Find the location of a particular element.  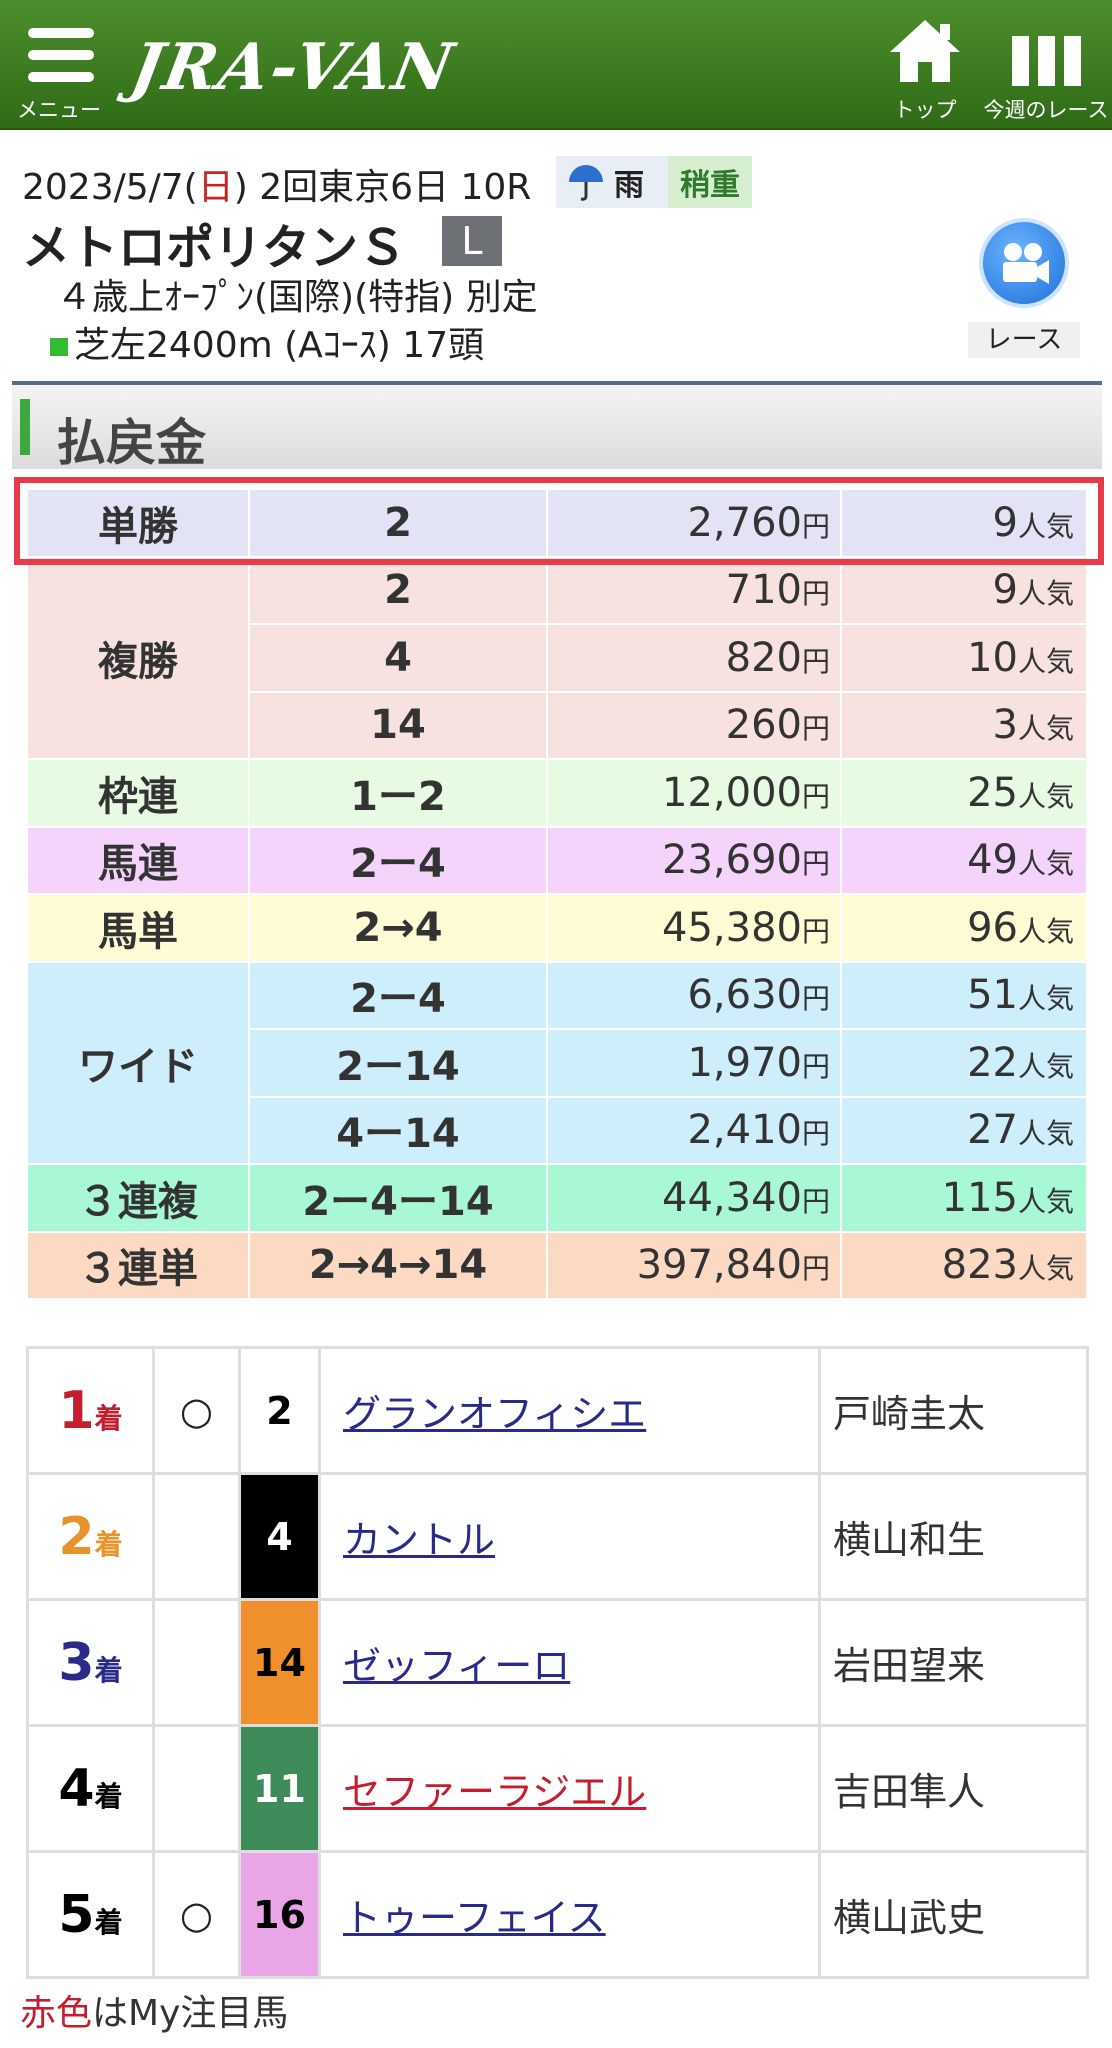

combination: 2ー14 is located at coordinates (398, 1063).